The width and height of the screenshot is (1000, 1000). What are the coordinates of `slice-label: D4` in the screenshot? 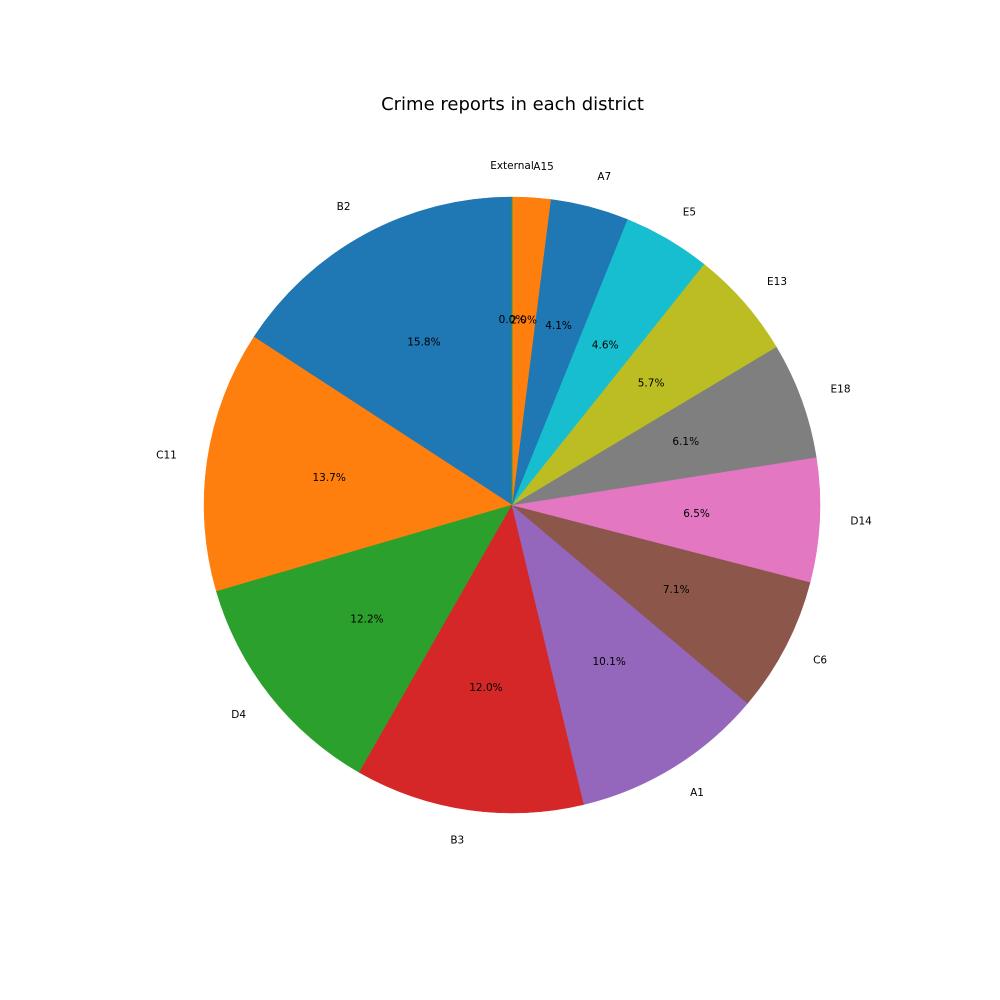 It's located at (238, 715).